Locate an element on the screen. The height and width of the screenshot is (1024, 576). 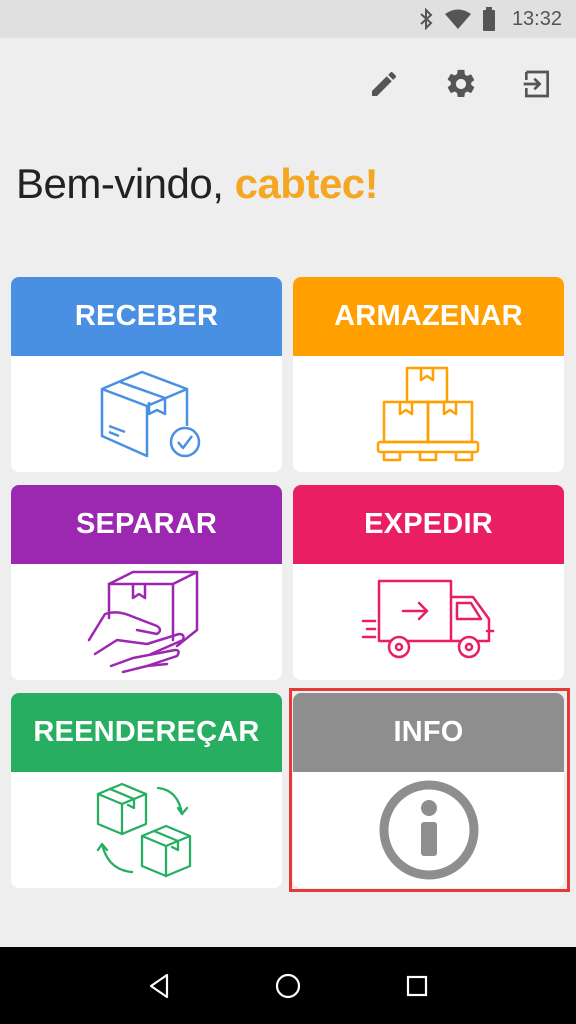
home-icon is located at coordinates (288, 986).